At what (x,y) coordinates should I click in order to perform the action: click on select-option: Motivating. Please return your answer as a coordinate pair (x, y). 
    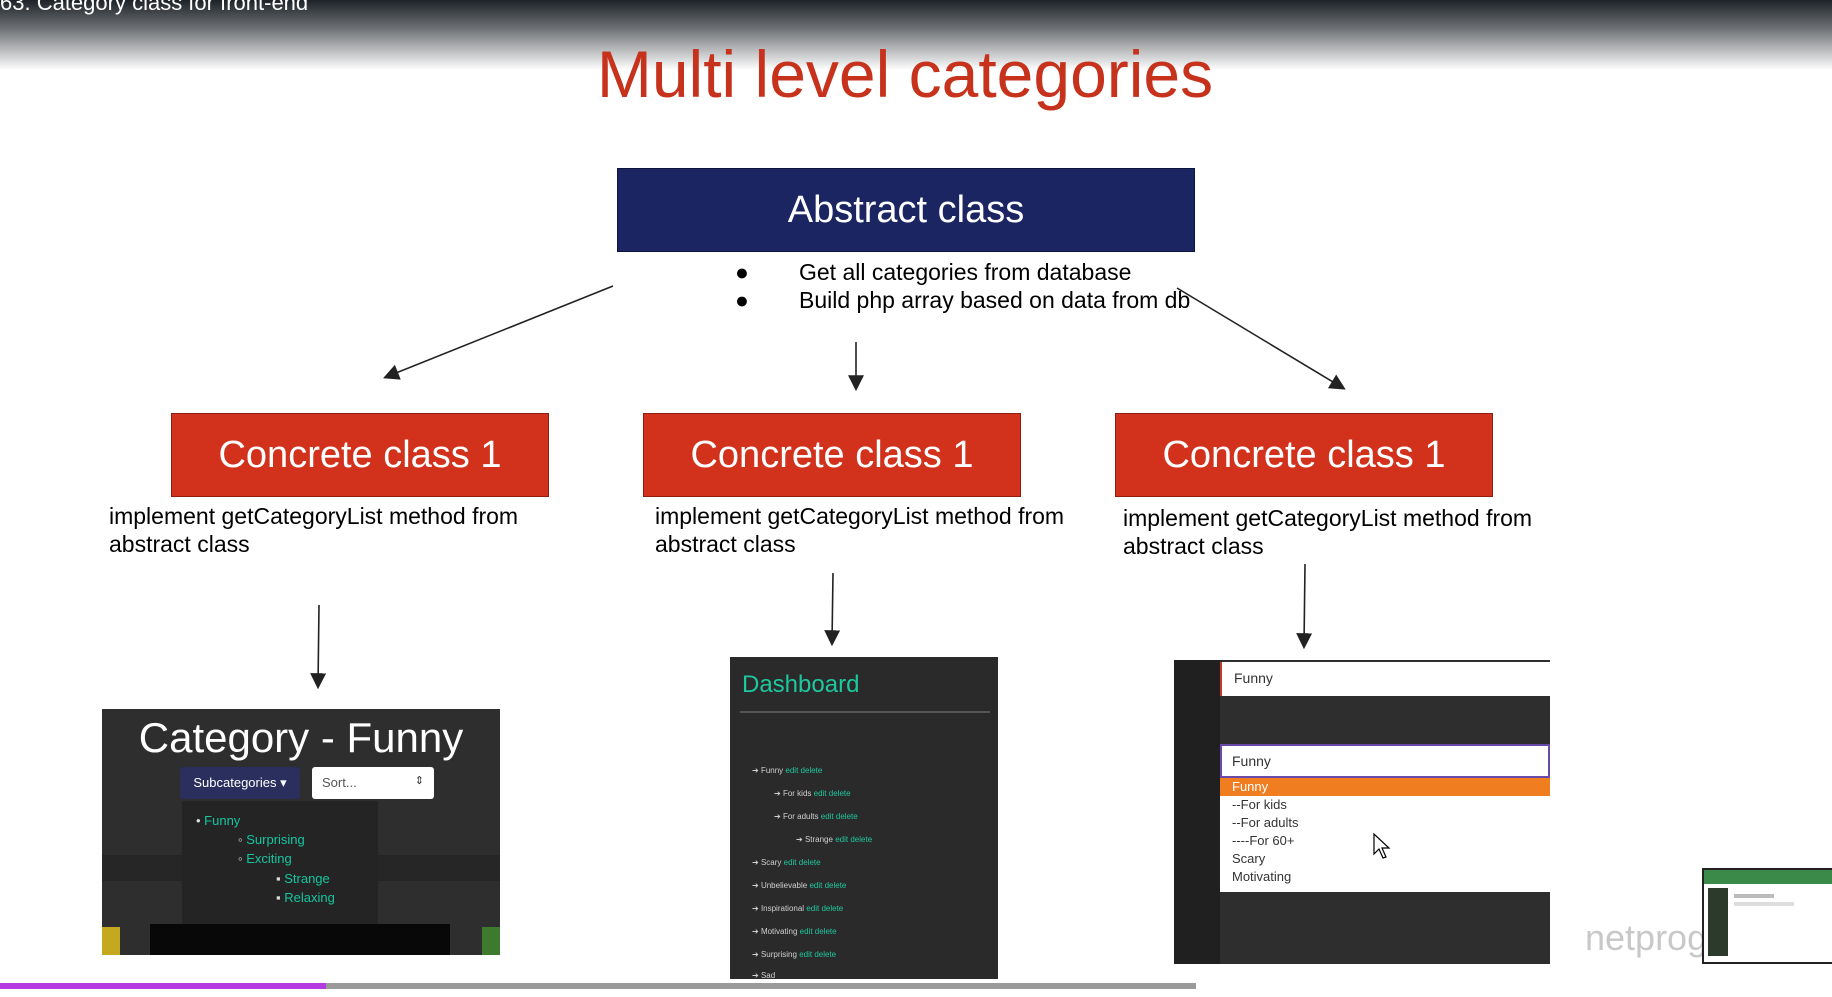
    Looking at the image, I should click on (1385, 877).